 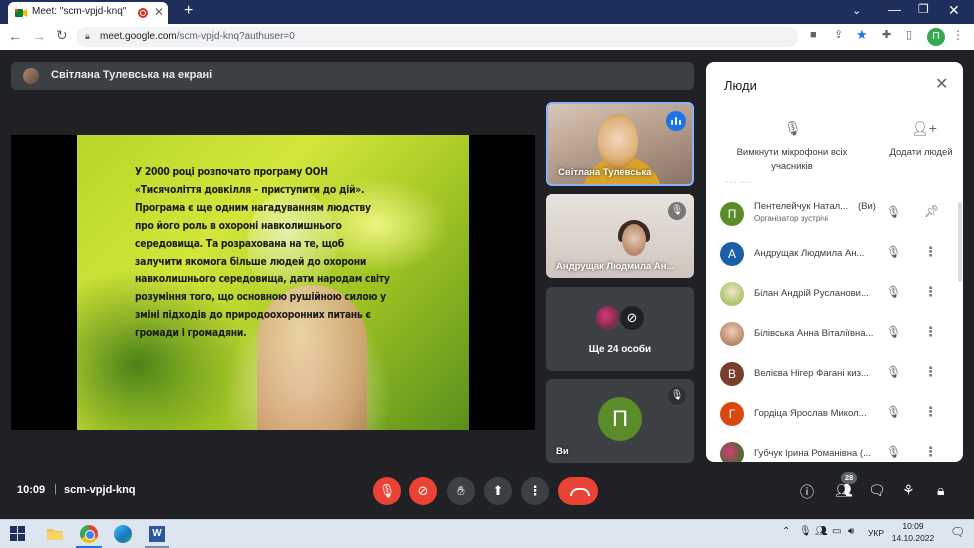 What do you see at coordinates (55, 535) in the screenshot?
I see `file-explorer-icon` at bounding box center [55, 535].